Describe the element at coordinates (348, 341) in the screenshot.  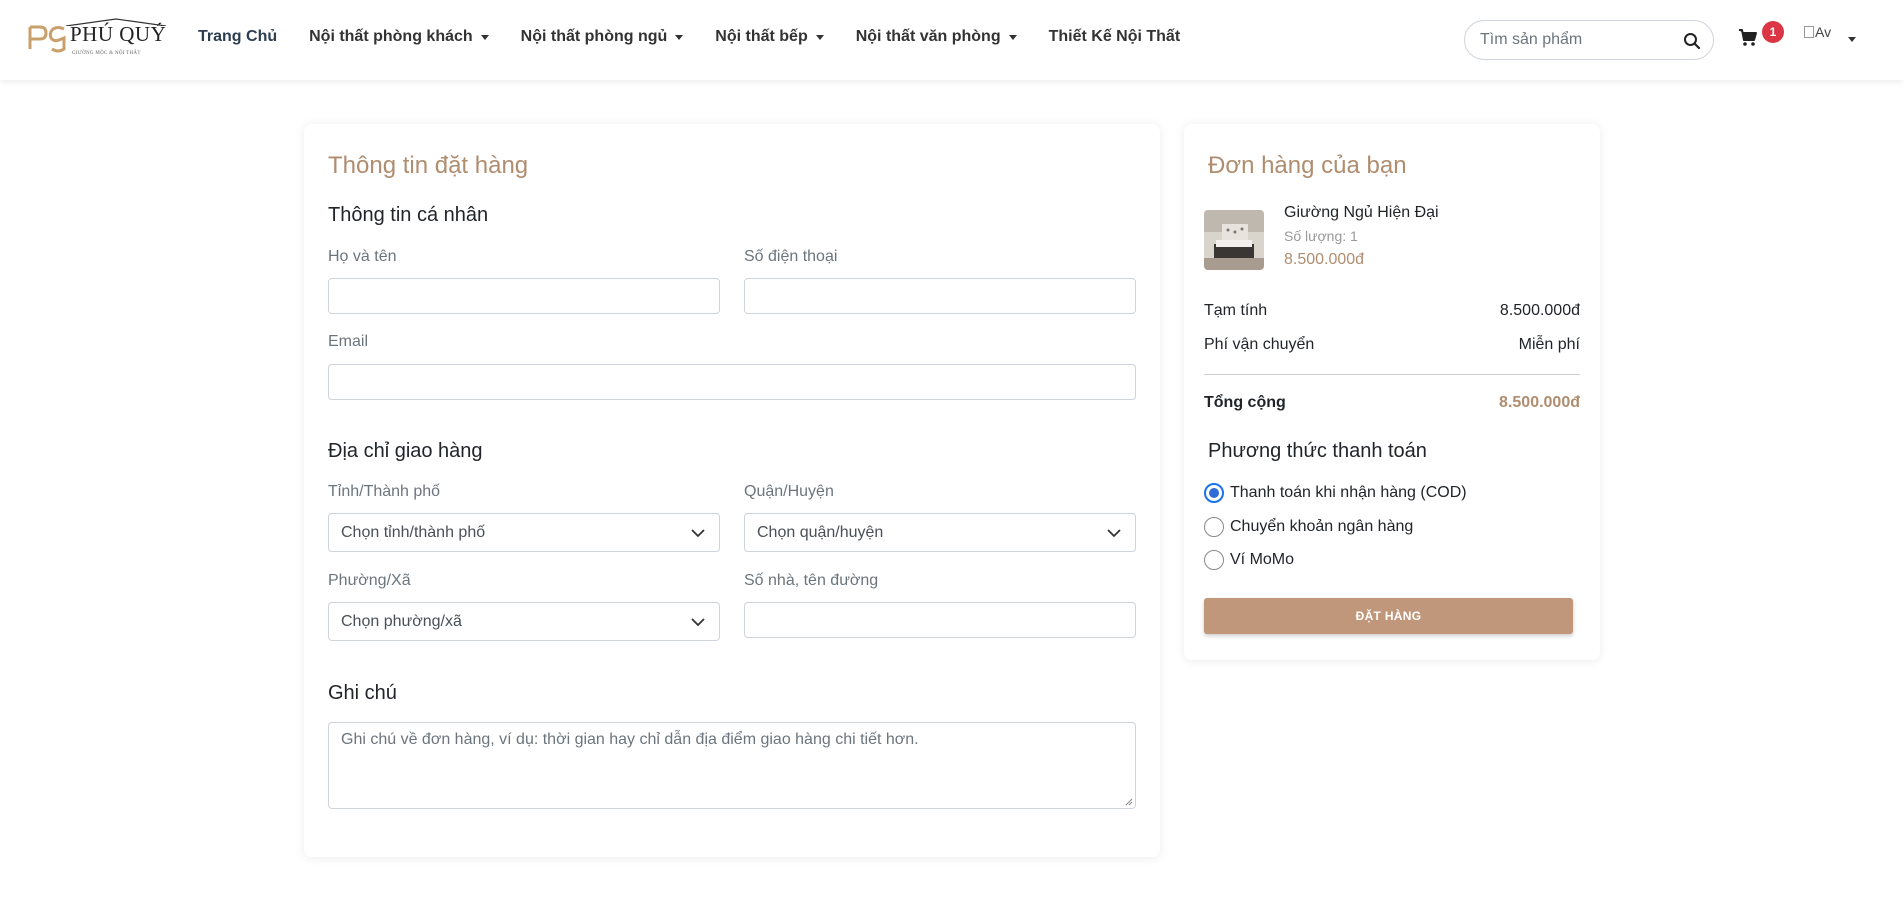
I see `email-label: Email` at that location.